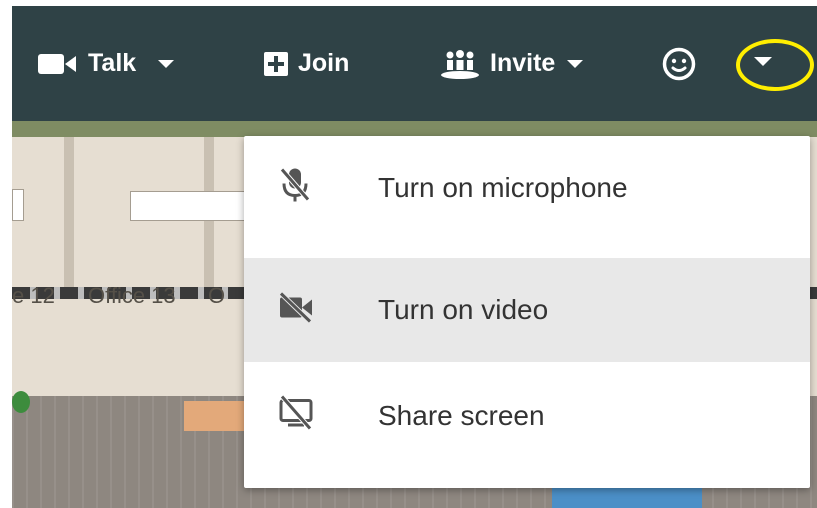  I want to click on mic-off-icon, so click(295, 188).